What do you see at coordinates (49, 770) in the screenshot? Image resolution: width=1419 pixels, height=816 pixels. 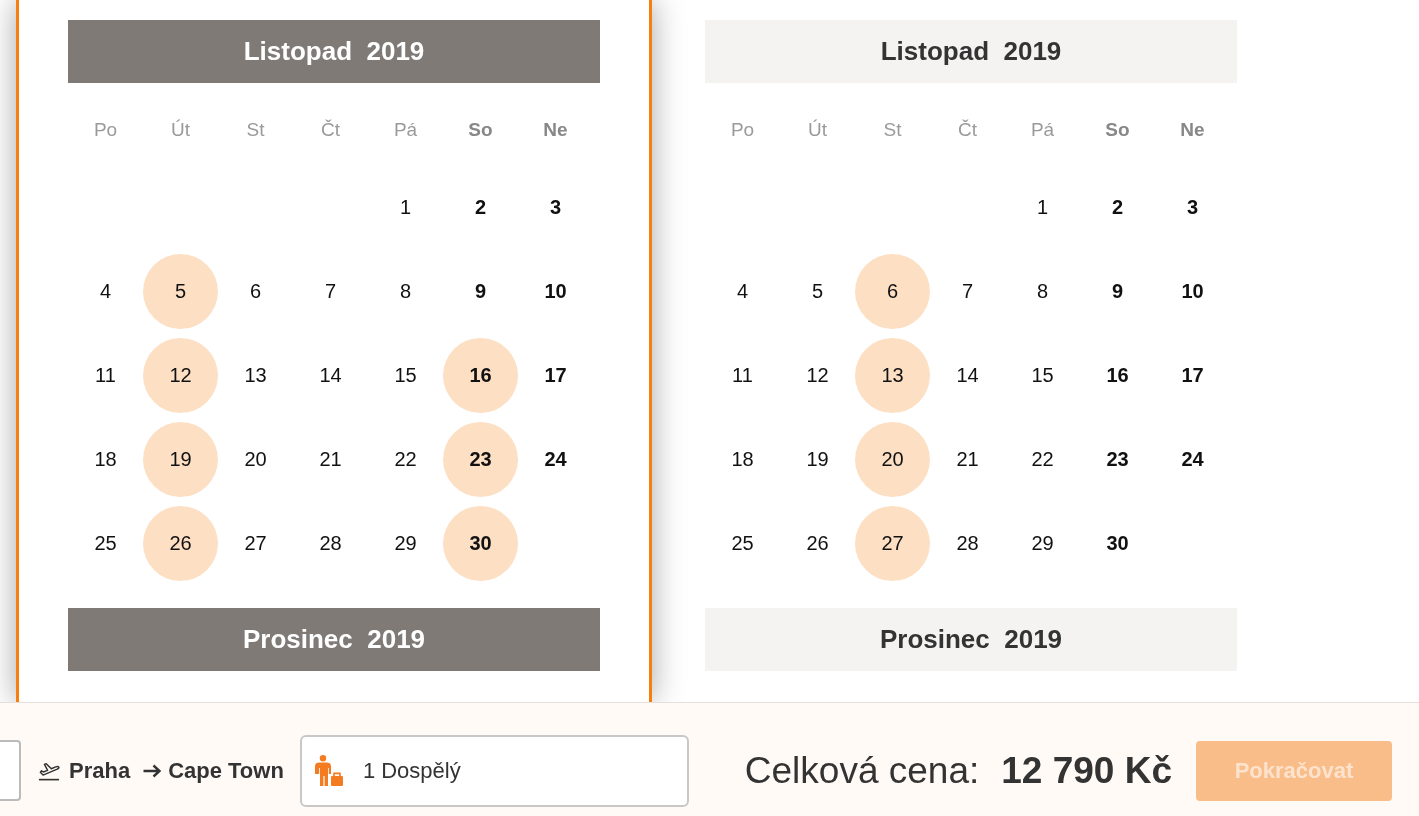 I see `plane-takeoff-icon` at bounding box center [49, 770].